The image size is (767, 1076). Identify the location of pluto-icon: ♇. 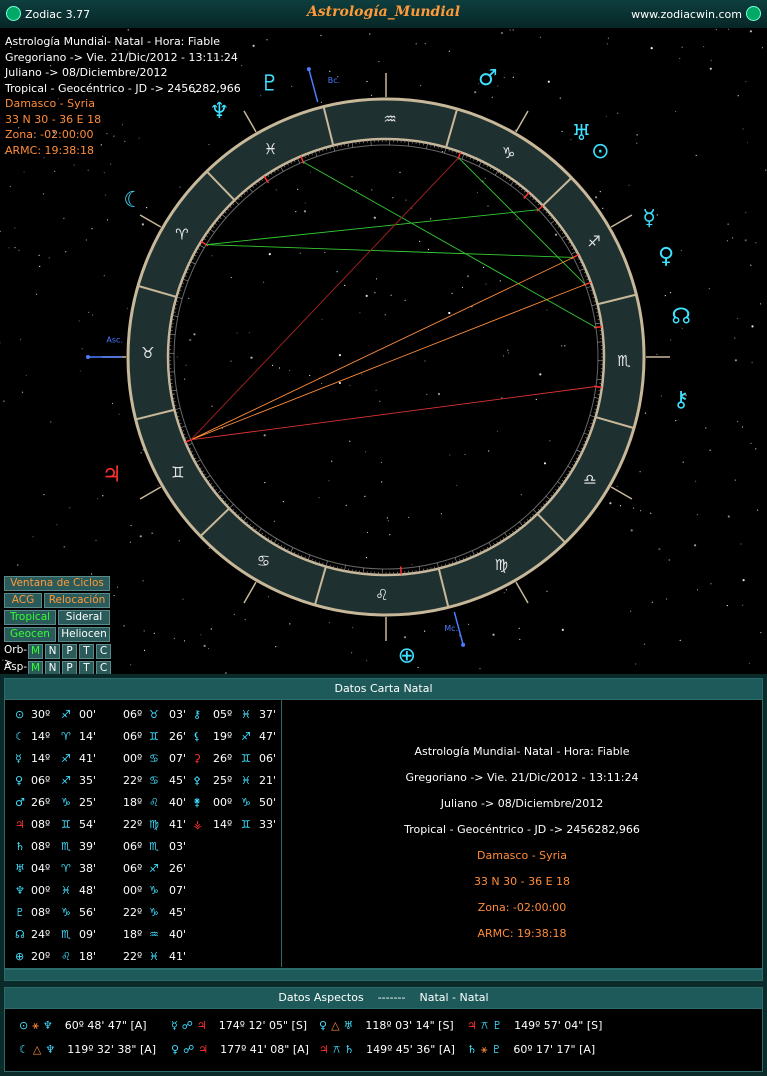
(270, 84).